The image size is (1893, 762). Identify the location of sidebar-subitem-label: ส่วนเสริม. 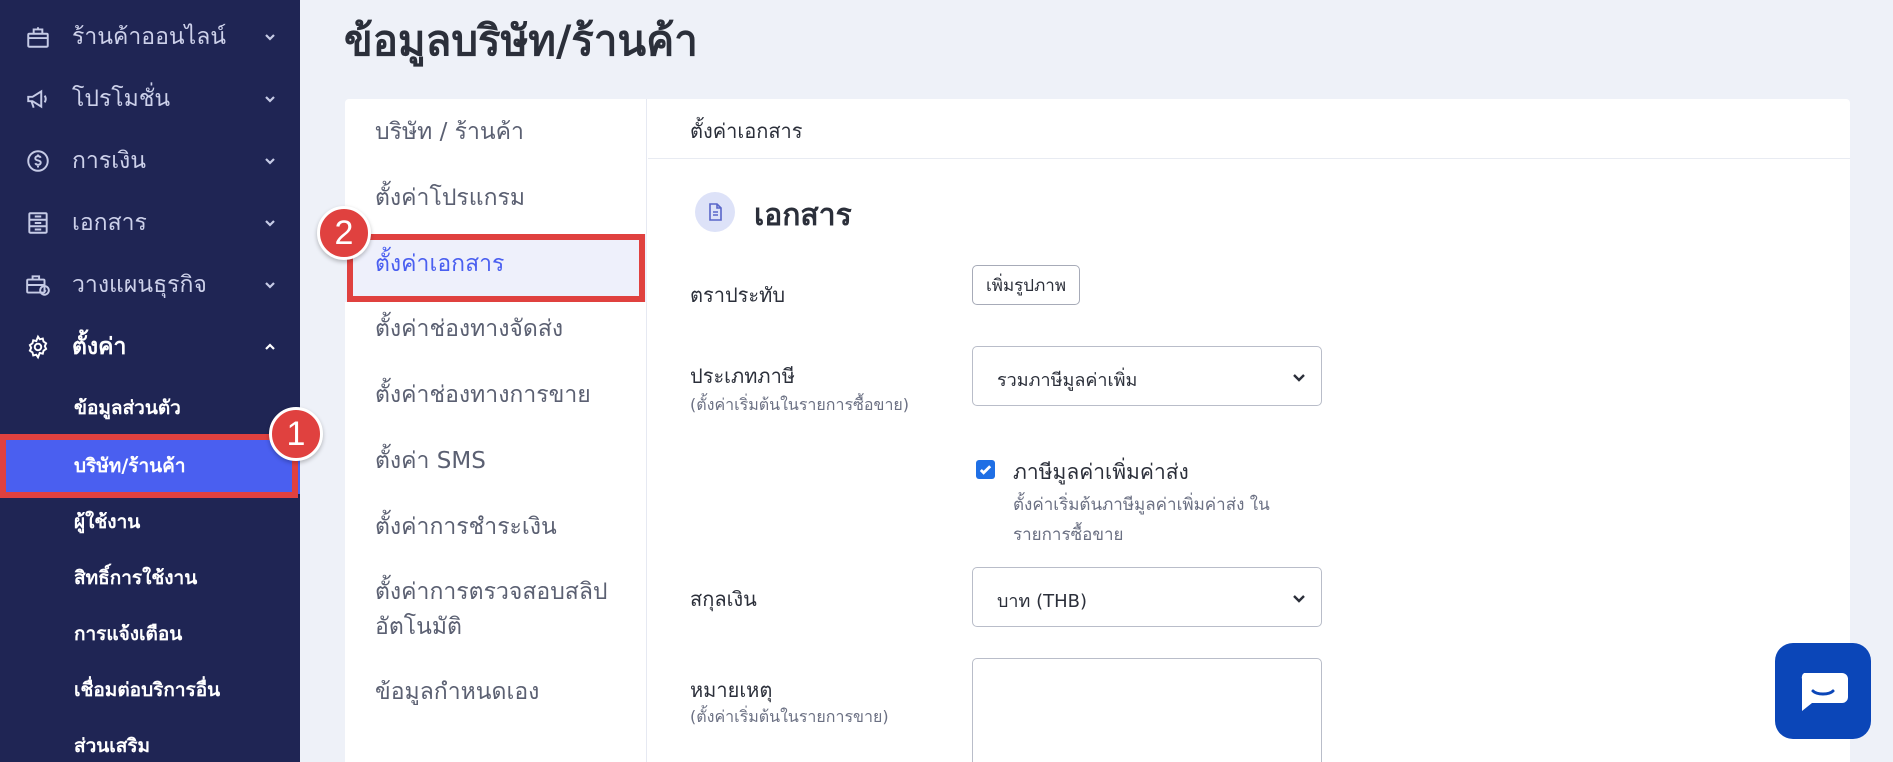
(112, 746).